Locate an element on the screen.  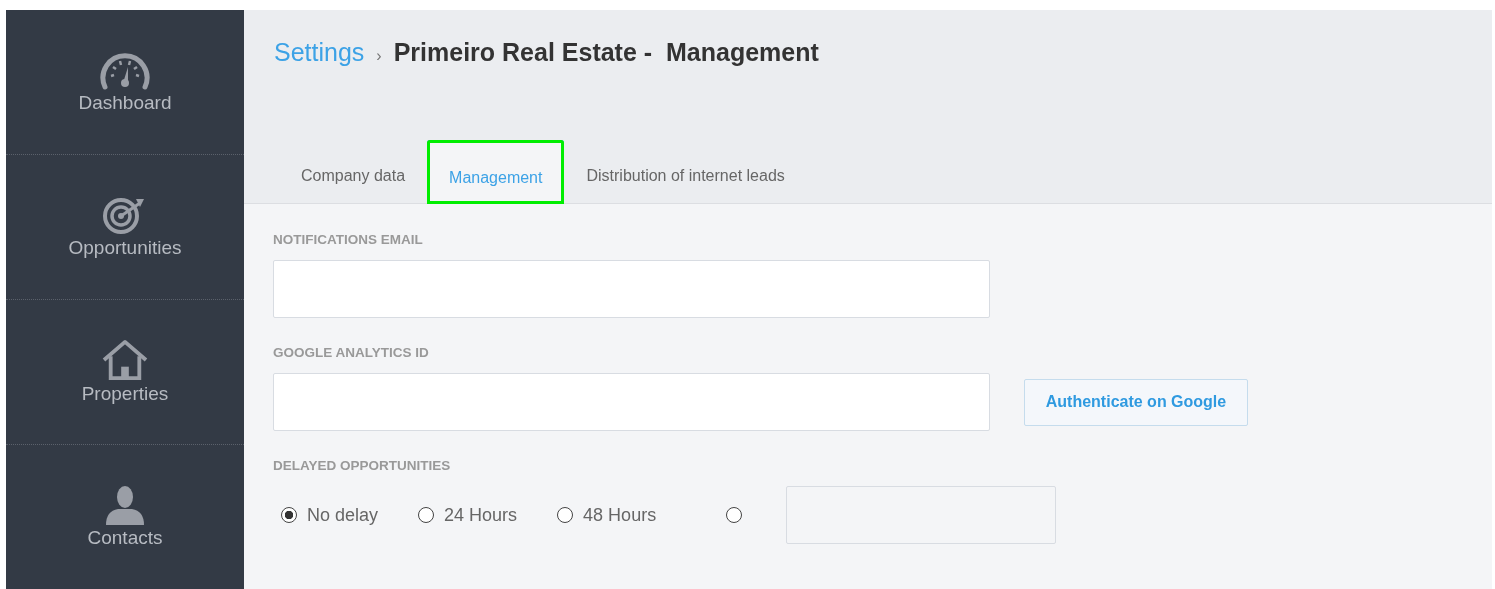
radio-label: 48 Hours is located at coordinates (620, 515).